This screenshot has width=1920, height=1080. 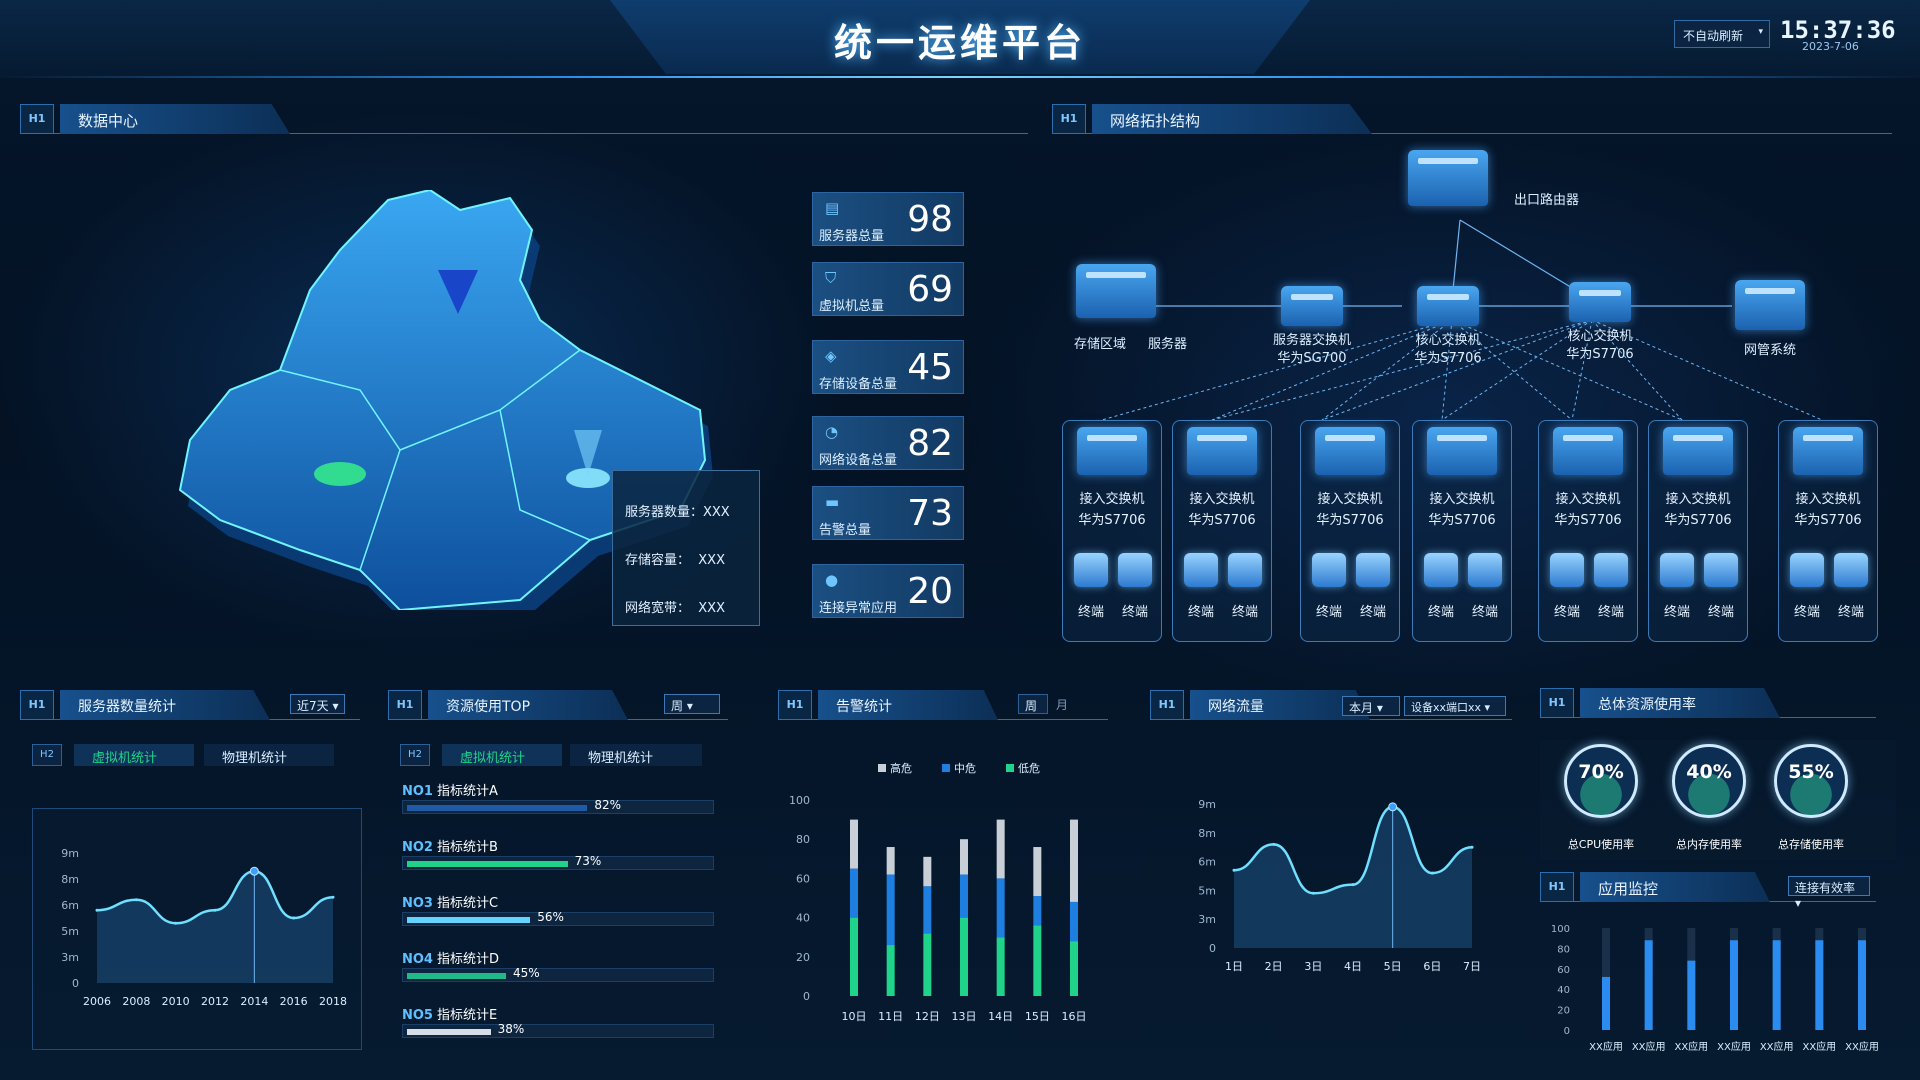 I want to click on legend-swatch, so click(x=1010, y=768).